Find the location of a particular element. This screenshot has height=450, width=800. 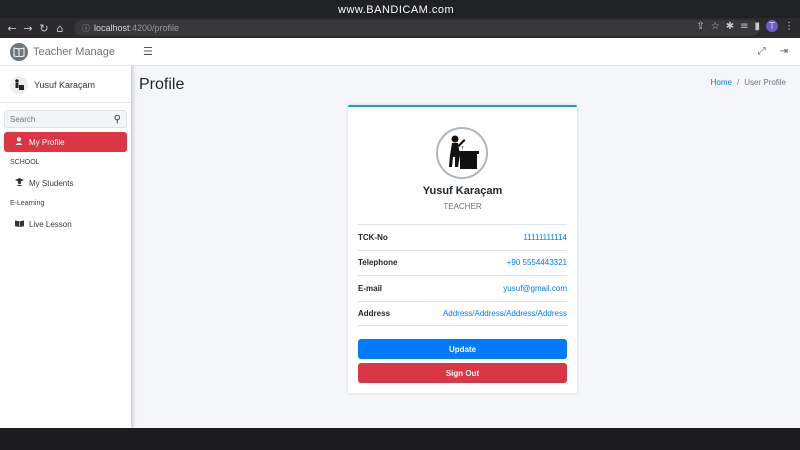

extensions-icon: ✱ is located at coordinates (730, 26).